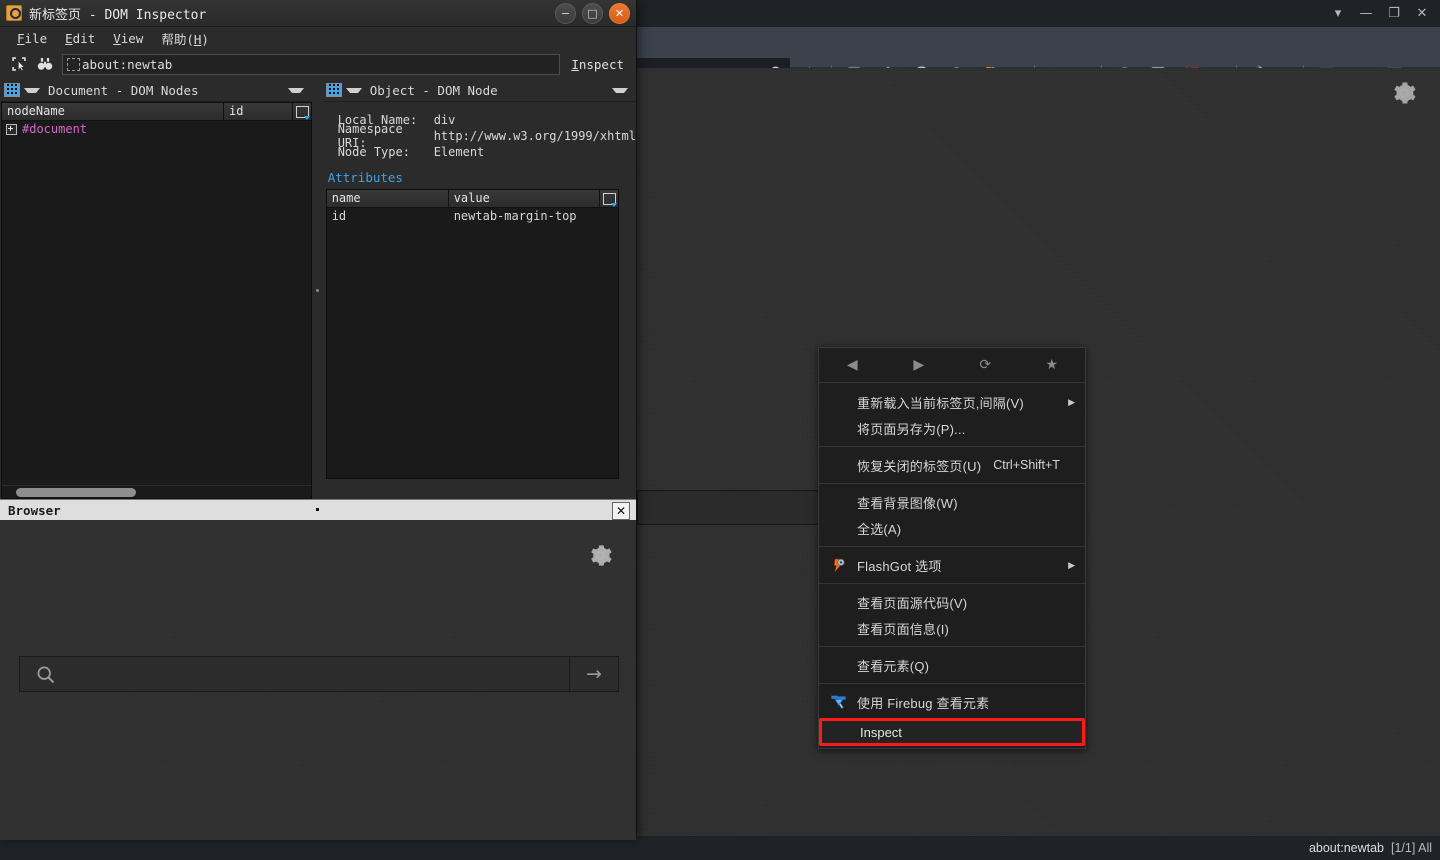 This screenshot has height=860, width=1440. Describe the element at coordinates (952, 565) in the screenshot. I see `menu-item-flashgot-options: FlashGot 选项 ▶` at that location.